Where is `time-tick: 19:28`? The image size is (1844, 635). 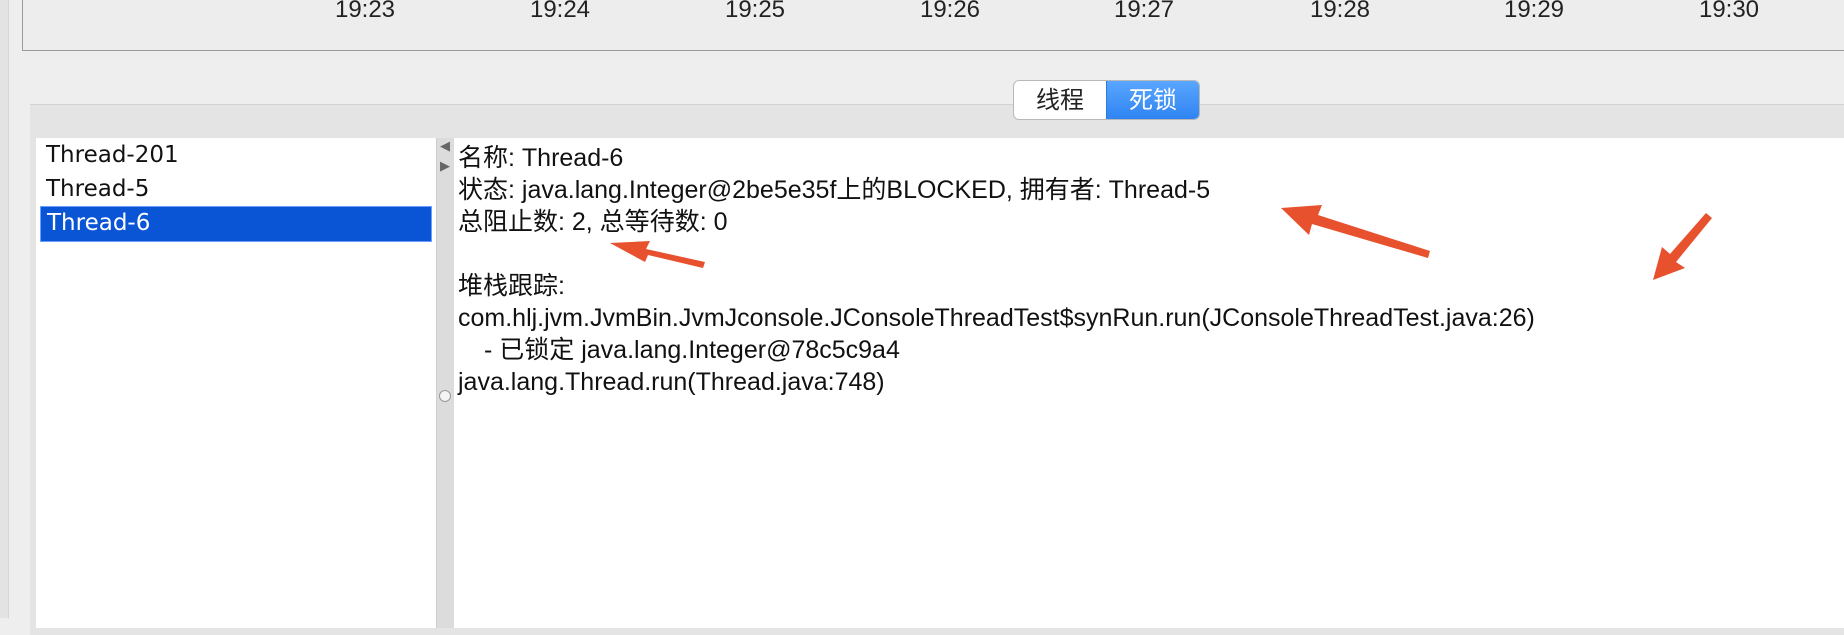
time-tick: 19:28 is located at coordinates (1340, 11).